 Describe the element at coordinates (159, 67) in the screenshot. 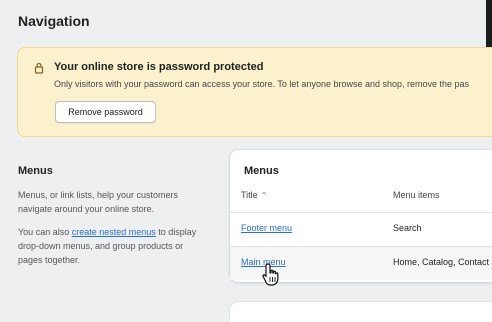

I see `banner-title: Your online store is password protected` at that location.